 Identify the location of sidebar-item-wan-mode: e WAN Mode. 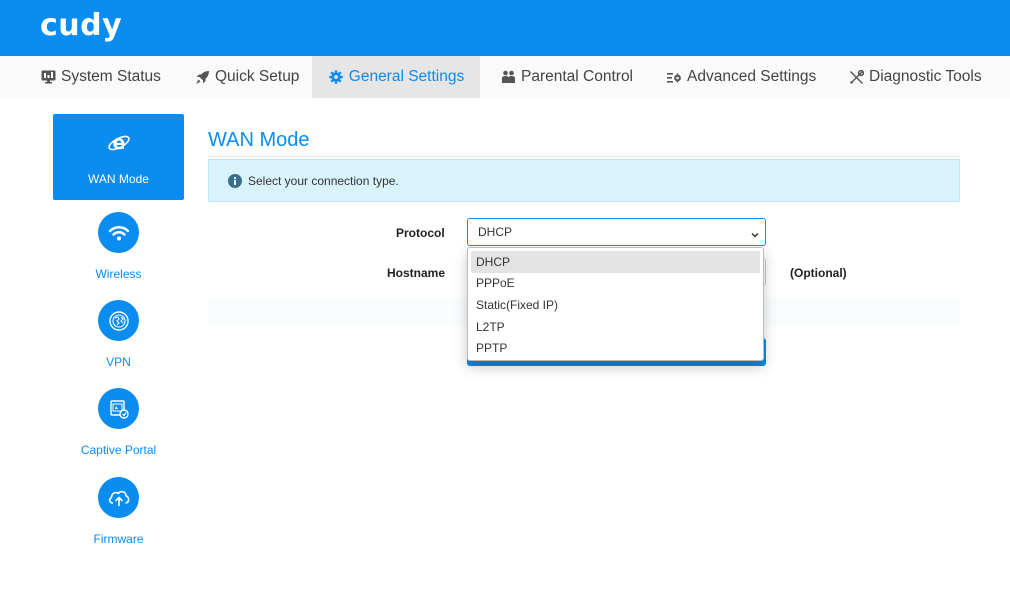
(118, 157).